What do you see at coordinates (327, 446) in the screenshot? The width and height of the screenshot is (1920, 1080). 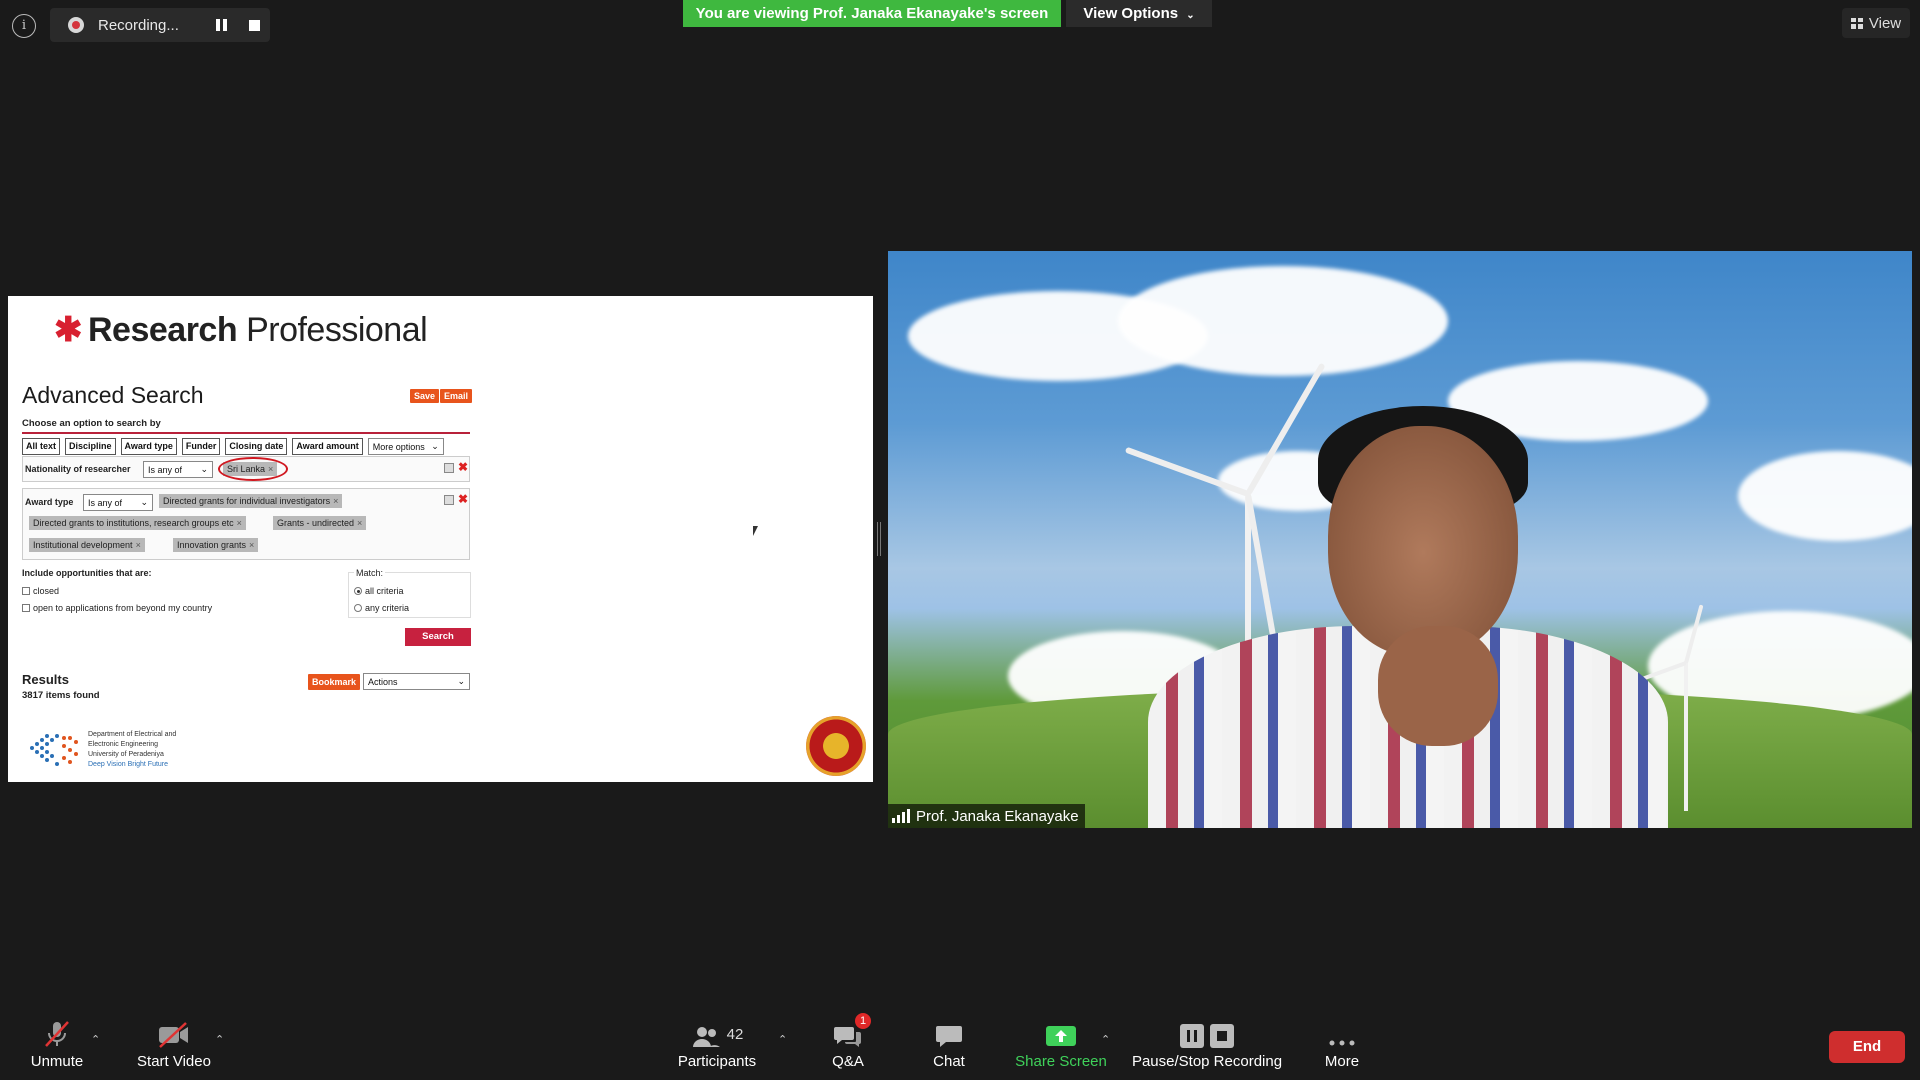 I see `option-award-amount: Award amount` at bounding box center [327, 446].